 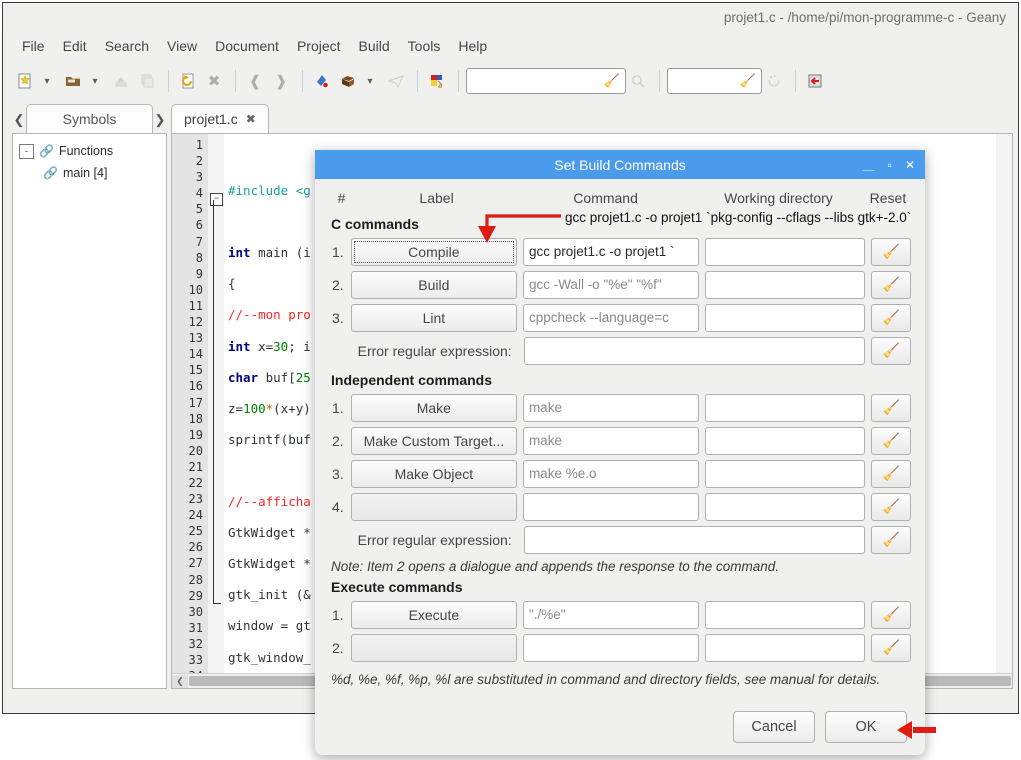 What do you see at coordinates (322, 81) in the screenshot?
I see `compile-icon` at bounding box center [322, 81].